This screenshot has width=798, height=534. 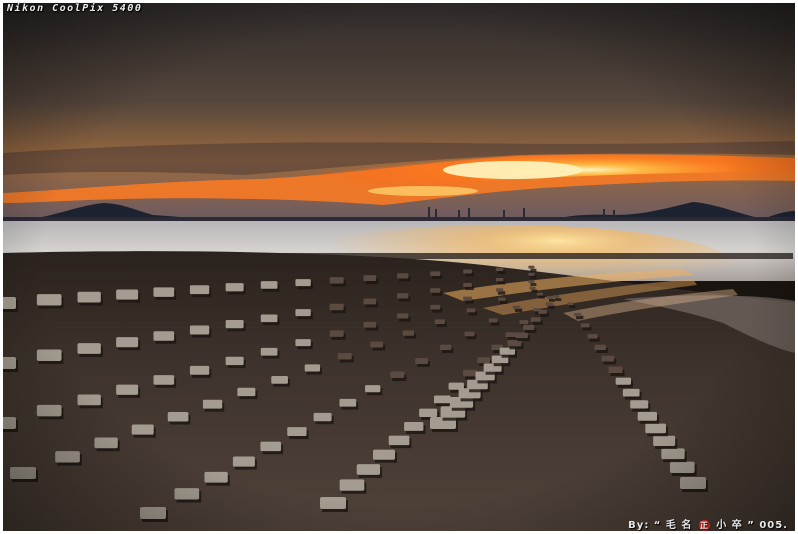 What do you see at coordinates (660, 525) in the screenshot?
I see `credit-prefix: By: “ 毛 名` at bounding box center [660, 525].